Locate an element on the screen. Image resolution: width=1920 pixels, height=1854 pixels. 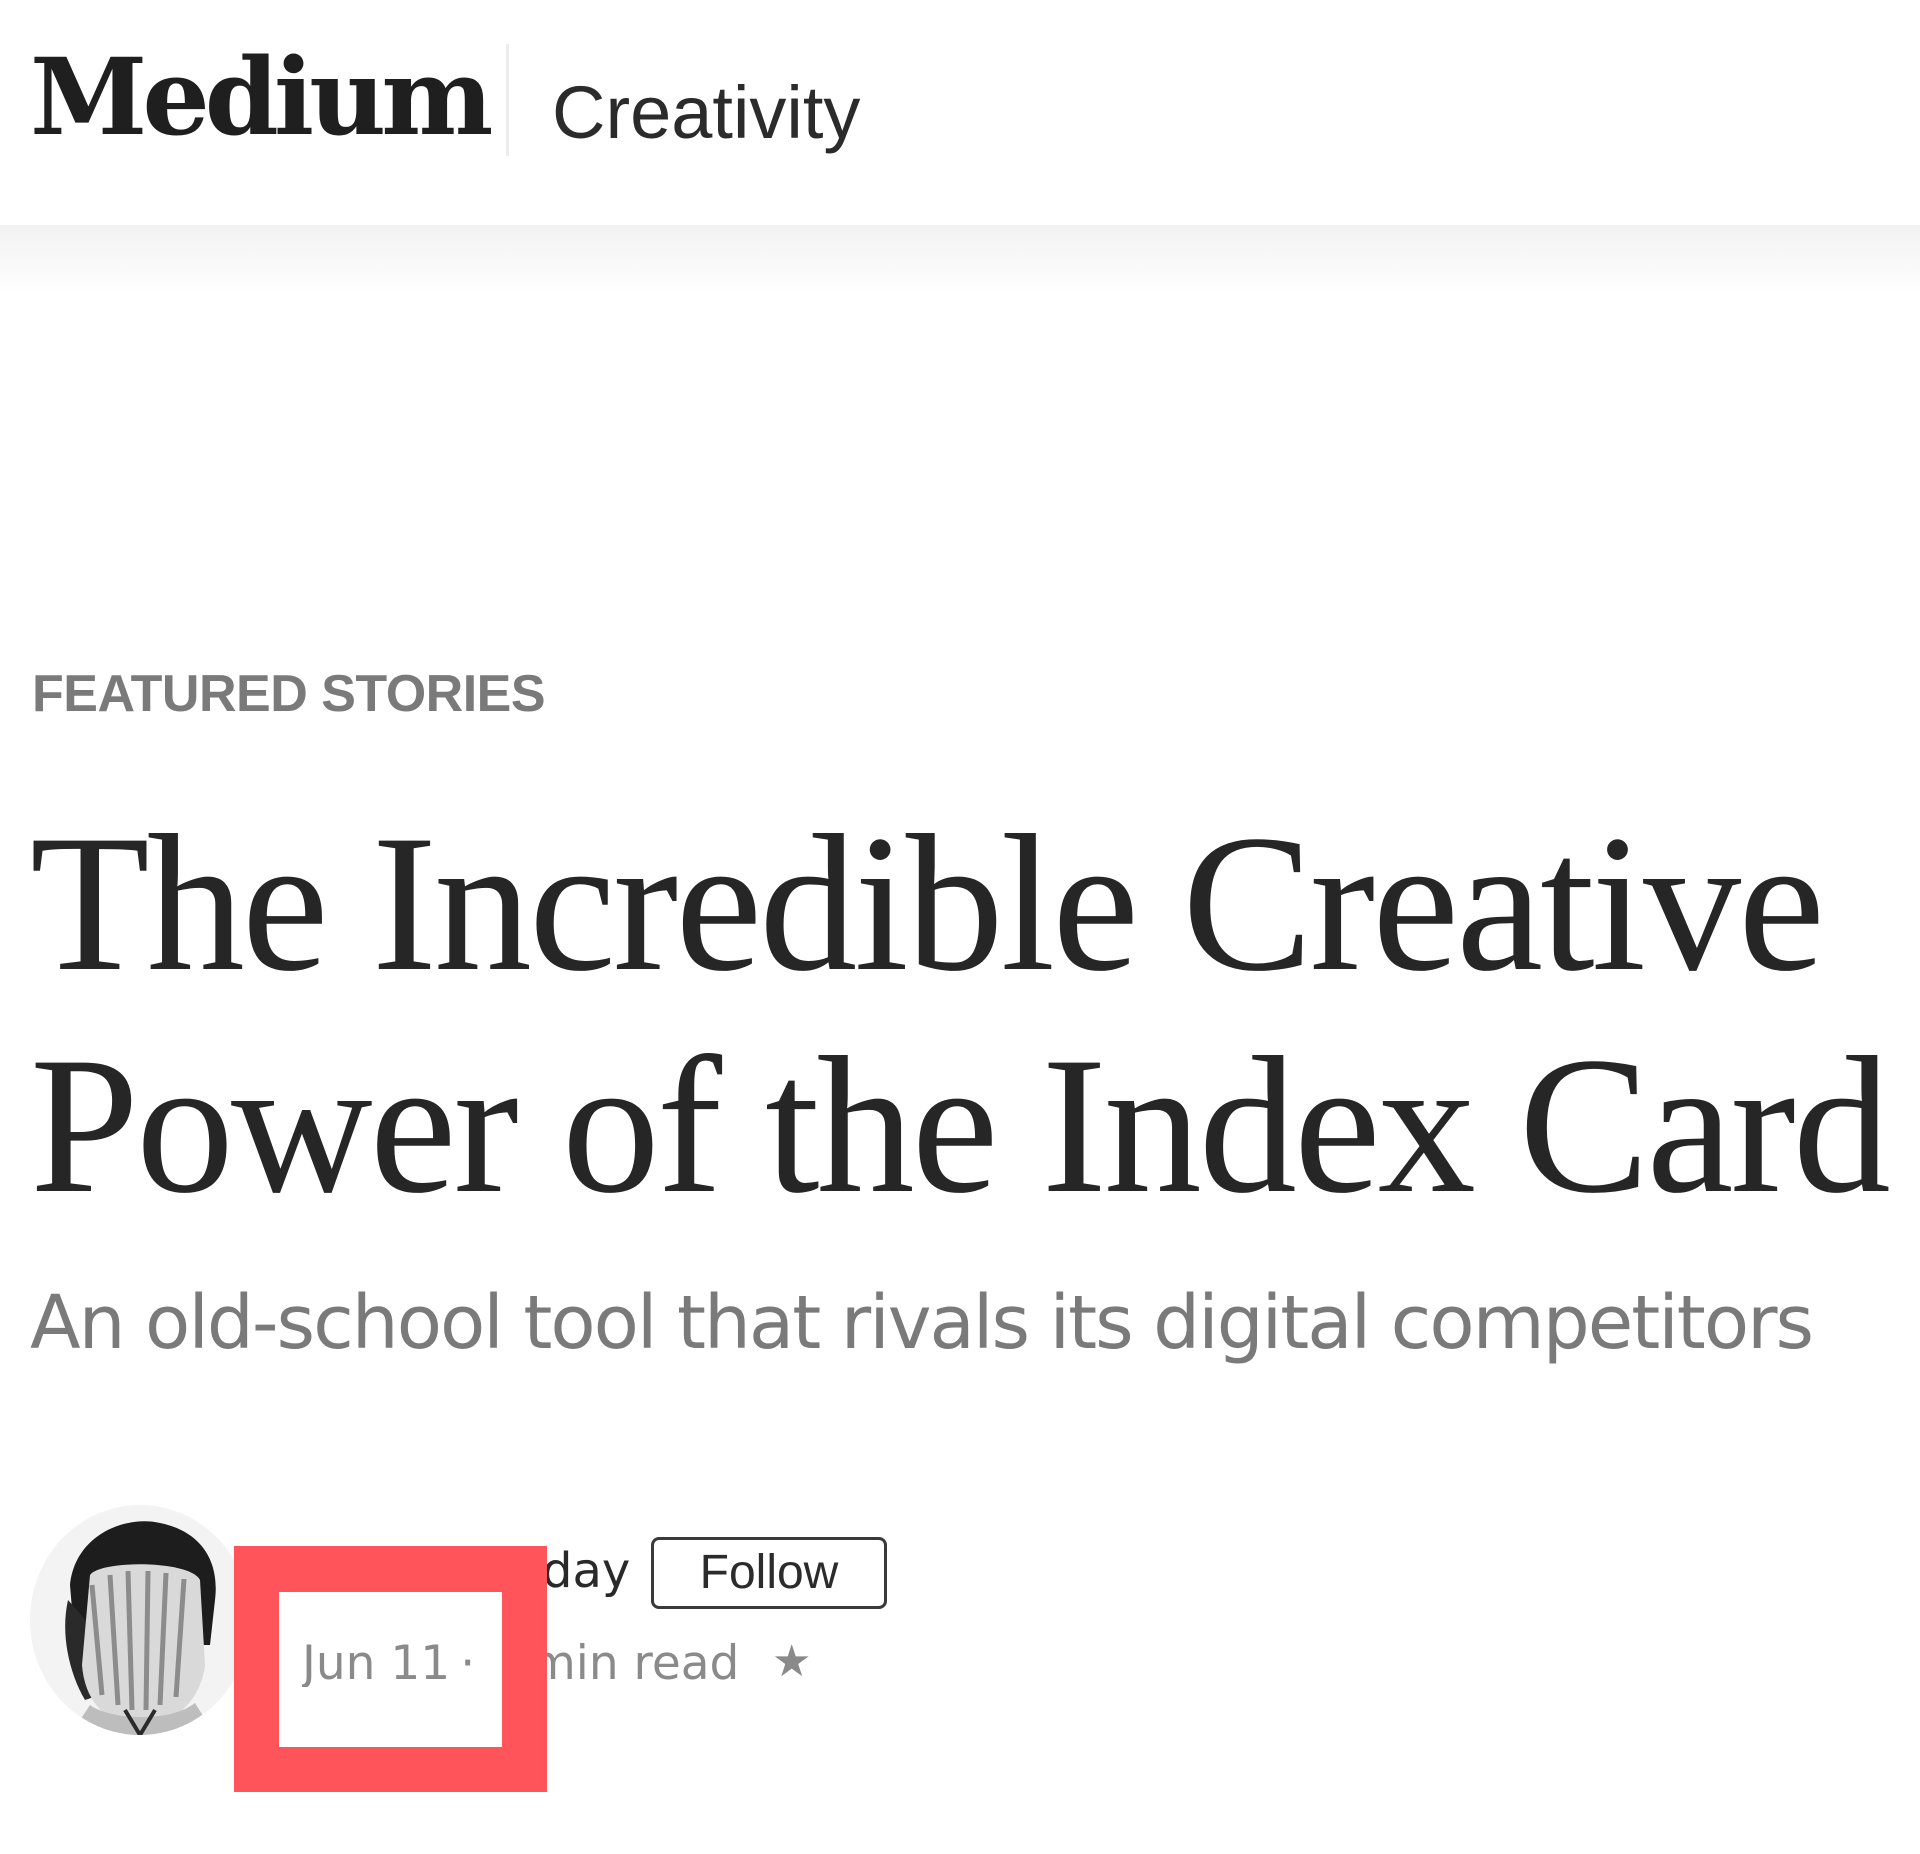
read-time: 8 min read is located at coordinates (612, 1663).